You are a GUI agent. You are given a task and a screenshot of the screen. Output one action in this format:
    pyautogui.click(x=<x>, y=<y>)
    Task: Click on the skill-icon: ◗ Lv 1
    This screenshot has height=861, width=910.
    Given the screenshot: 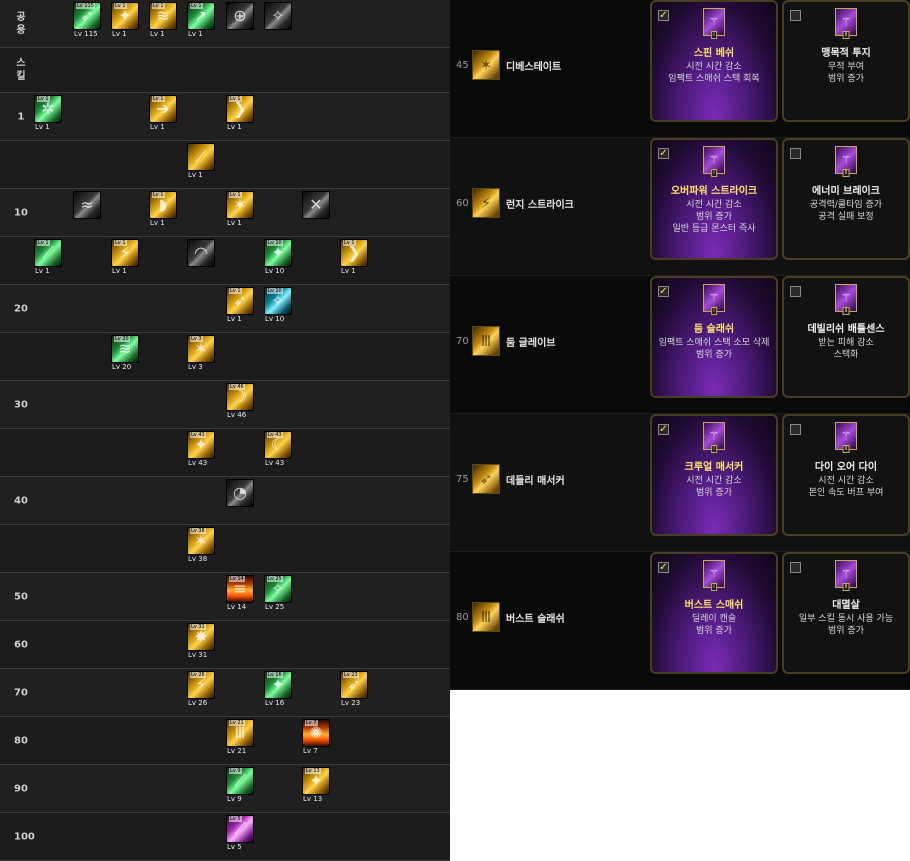 What is the action you would take?
    pyautogui.click(x=163, y=205)
    